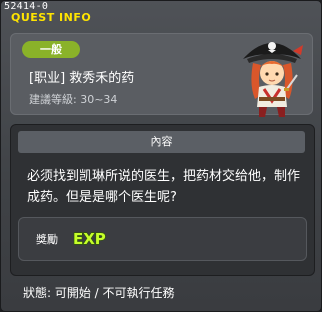  Describe the element at coordinates (47, 239) in the screenshot. I see `reward-label: 獎勵` at that location.